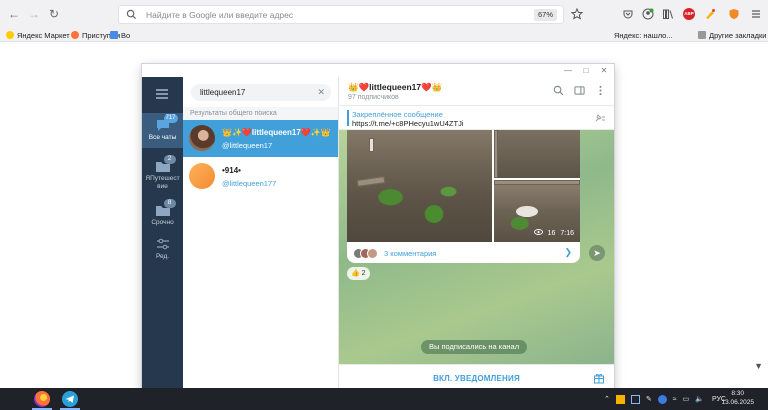 The height and width of the screenshot is (410, 768). What do you see at coordinates (675, 399) in the screenshot?
I see `wifi-icon: ≈` at bounding box center [675, 399].